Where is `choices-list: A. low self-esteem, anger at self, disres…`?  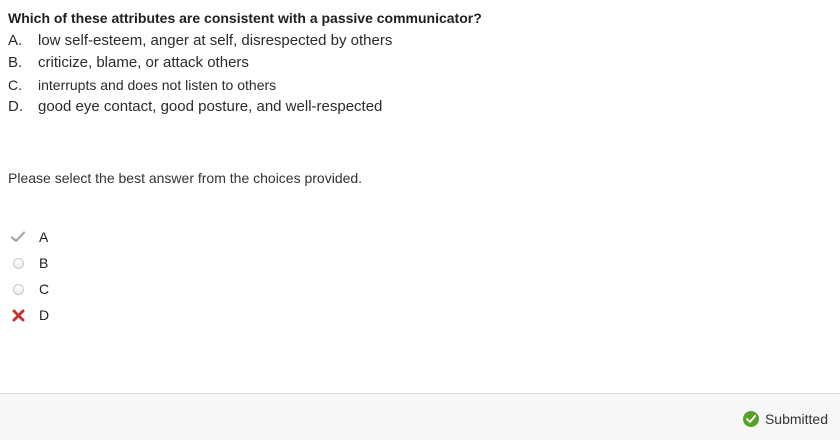 choices-list: A. low self-esteem, anger at self, disres… is located at coordinates (200, 74).